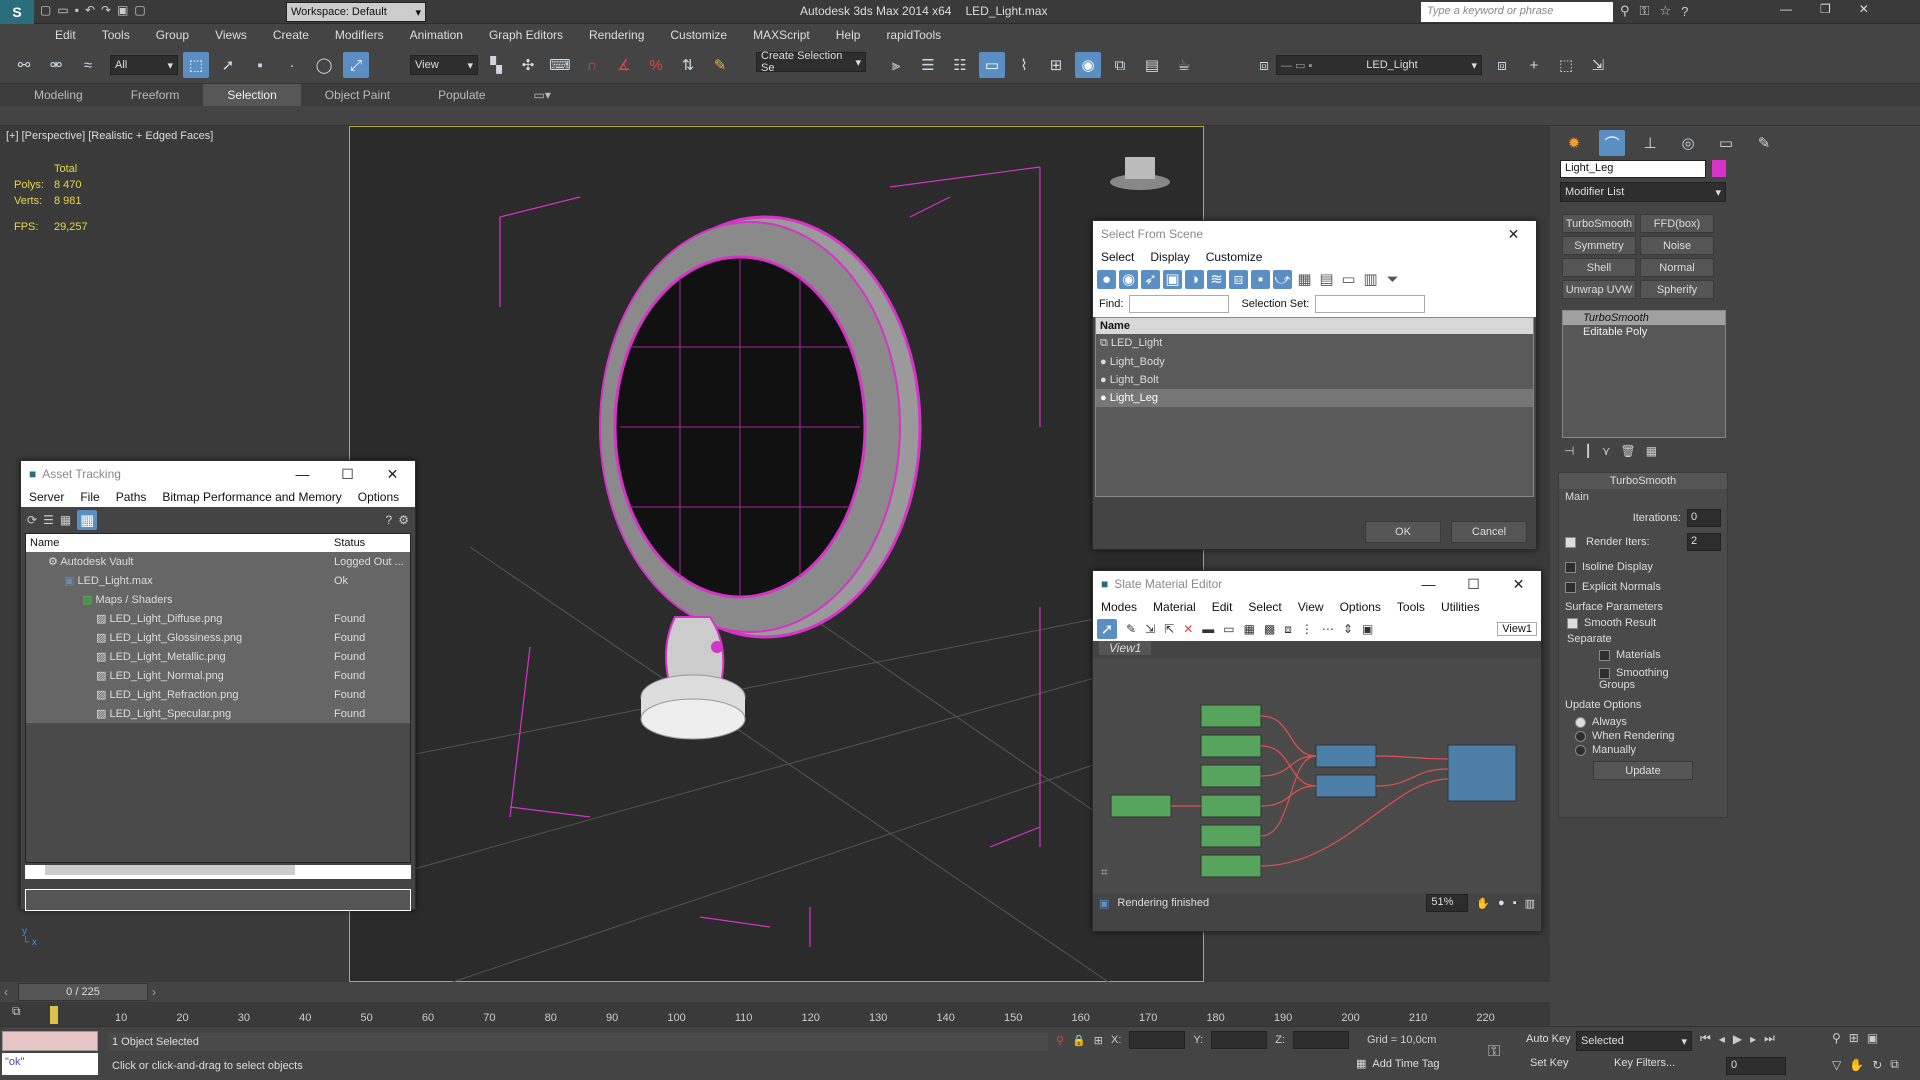  I want to click on x-coordinate-field, so click(1157, 1040).